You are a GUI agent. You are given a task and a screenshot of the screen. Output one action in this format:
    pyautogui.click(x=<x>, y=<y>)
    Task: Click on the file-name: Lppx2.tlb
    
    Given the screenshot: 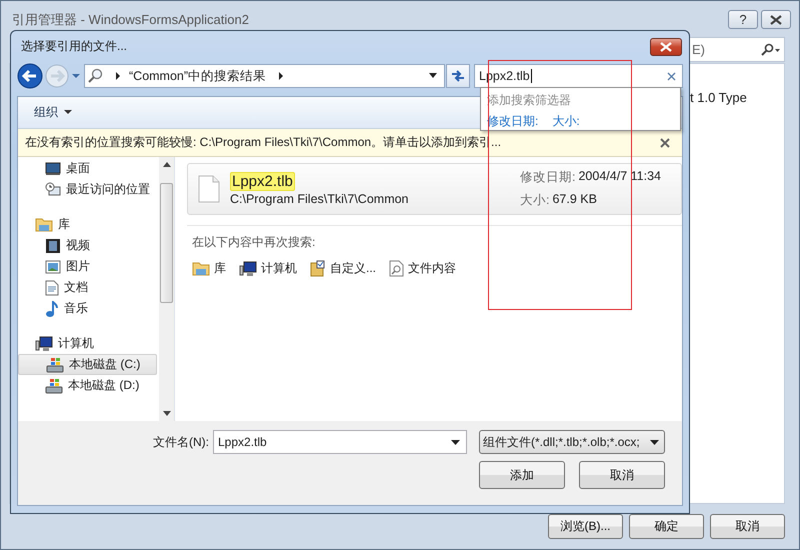 What is the action you would take?
    pyautogui.click(x=262, y=181)
    